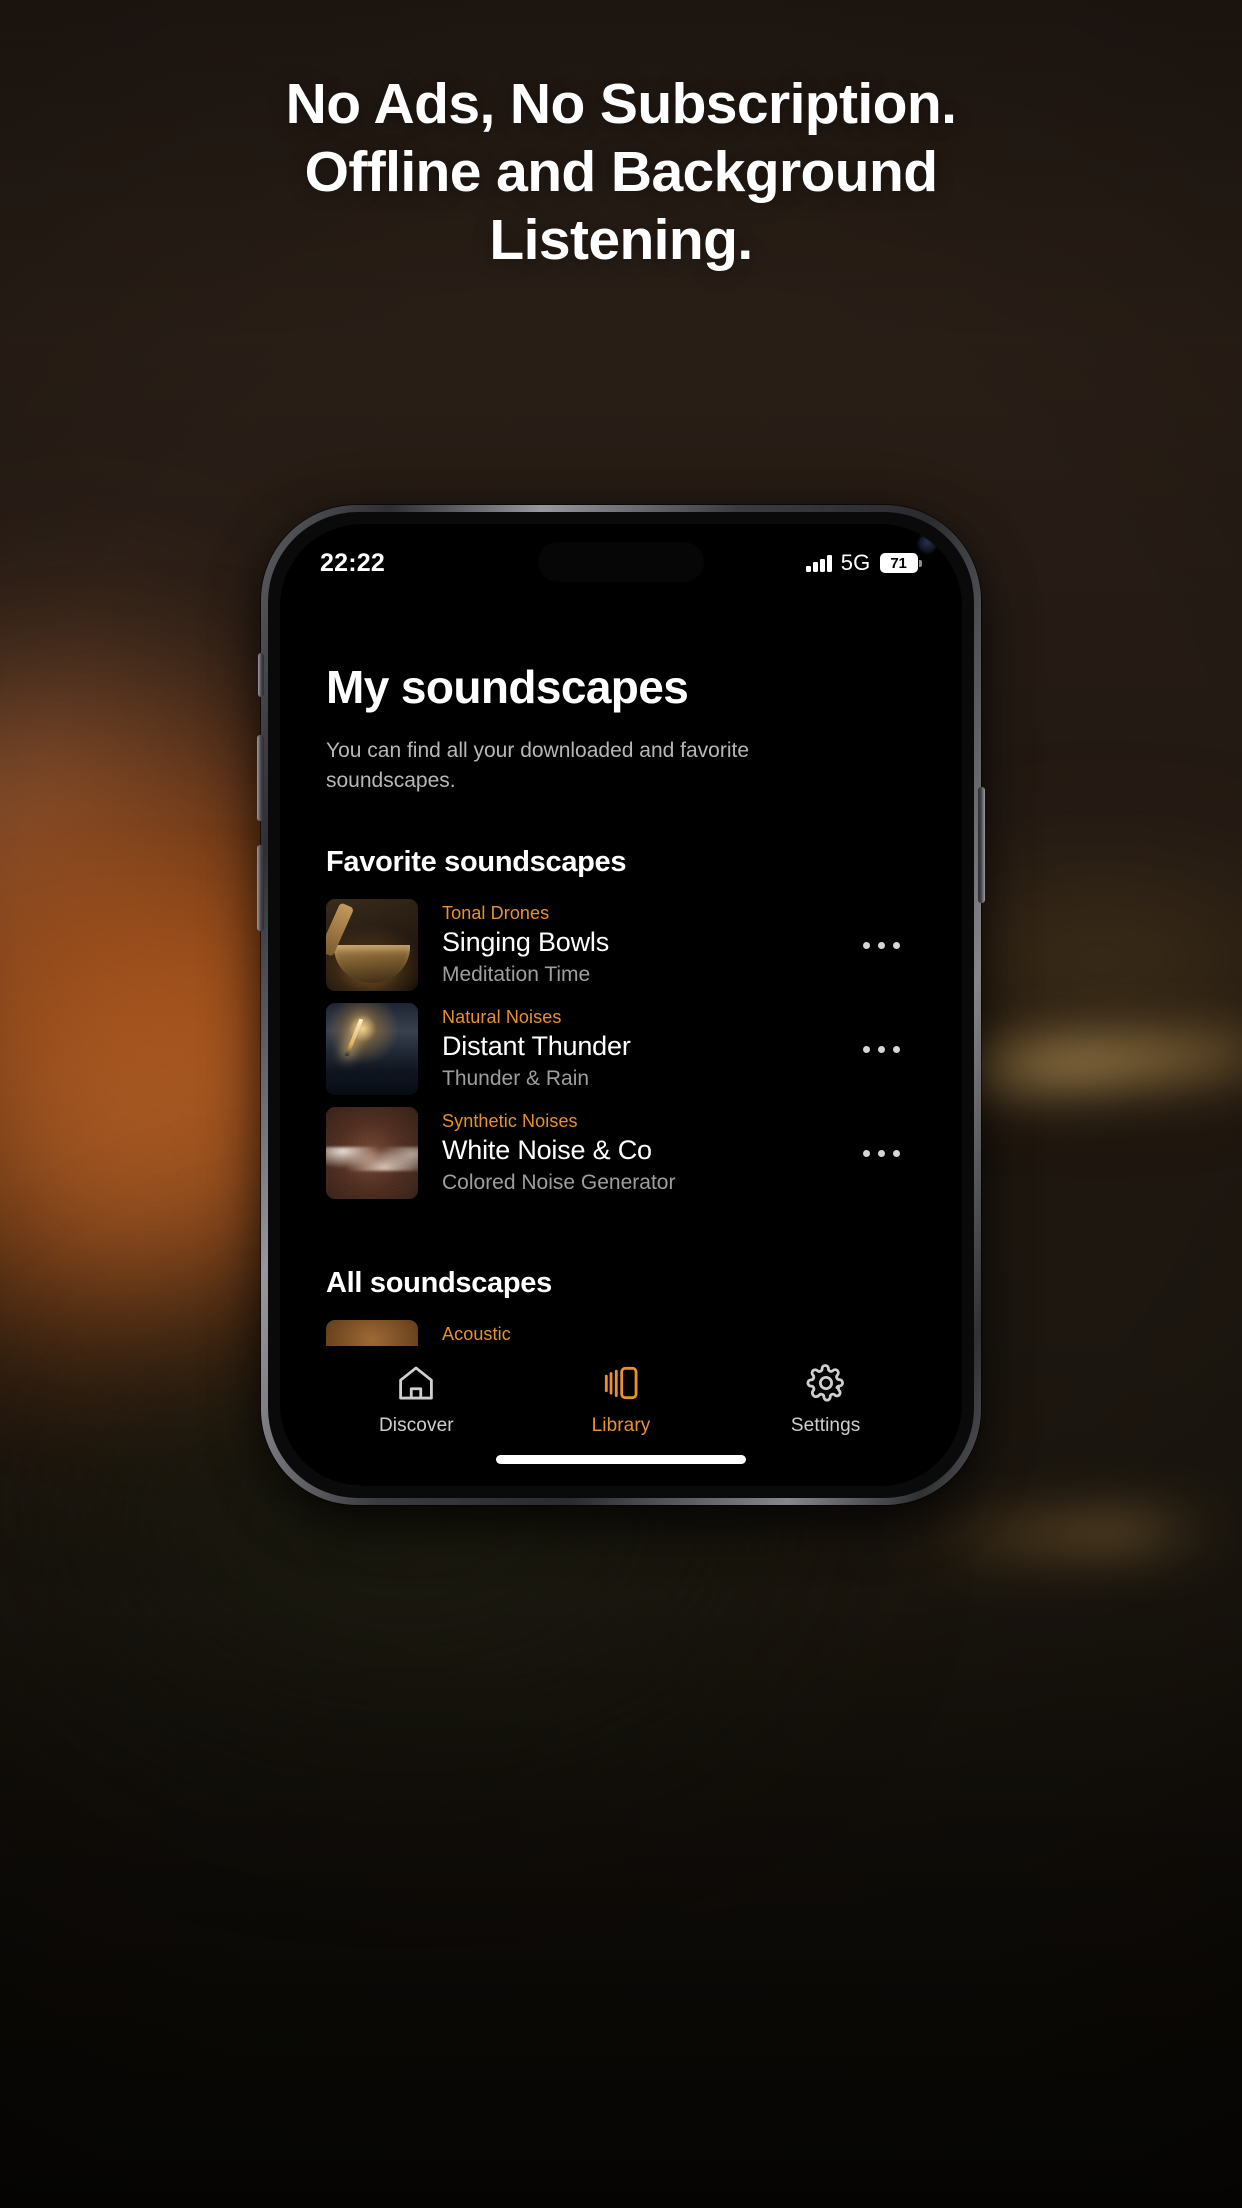 The height and width of the screenshot is (2208, 1242). Describe the element at coordinates (621, 563) in the screenshot. I see `status-bar: 22:22 5G 71` at that location.